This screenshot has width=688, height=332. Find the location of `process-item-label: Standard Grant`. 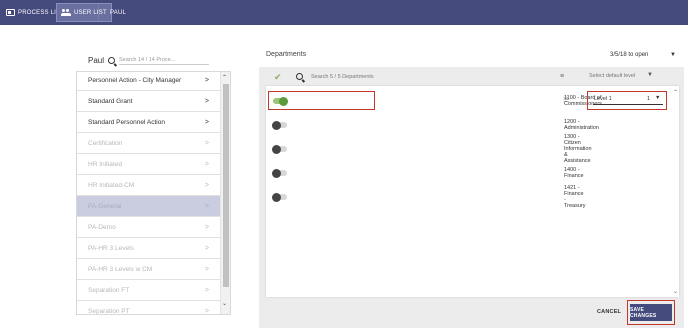

process-item-label: Standard Grant is located at coordinates (110, 101).